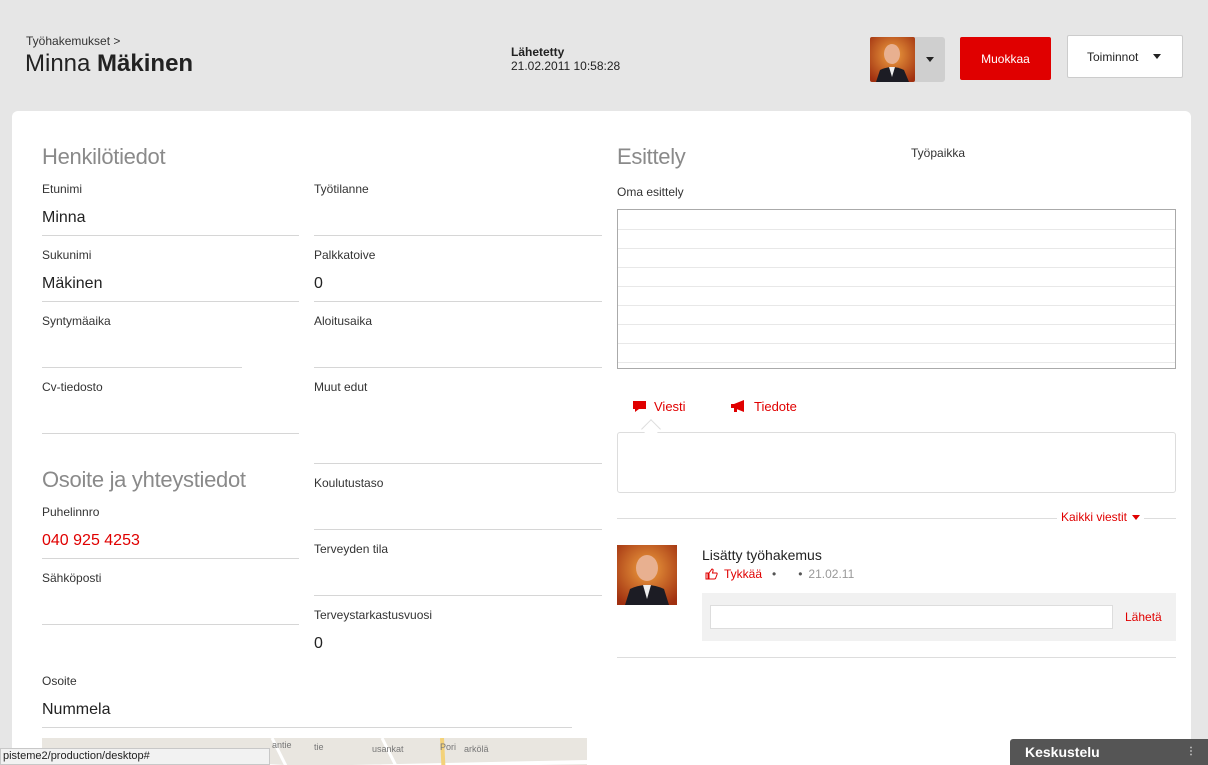 The height and width of the screenshot is (765, 1208). I want to click on megaphone-icon, so click(737, 406).